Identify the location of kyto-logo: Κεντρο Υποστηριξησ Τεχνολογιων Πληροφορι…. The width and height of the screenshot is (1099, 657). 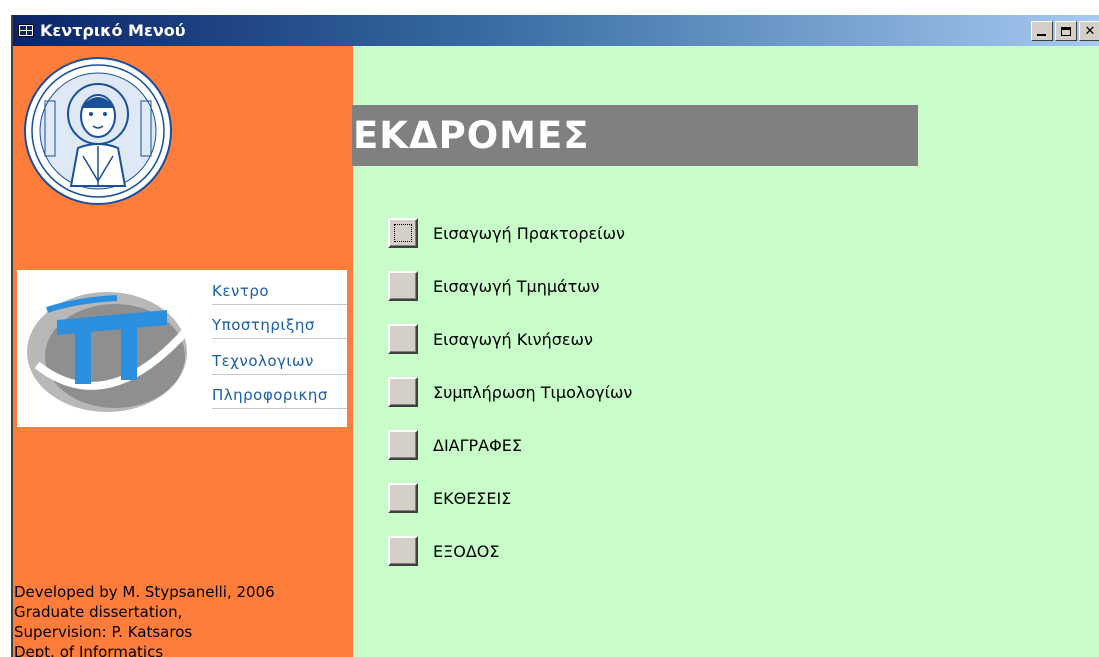
(182, 348).